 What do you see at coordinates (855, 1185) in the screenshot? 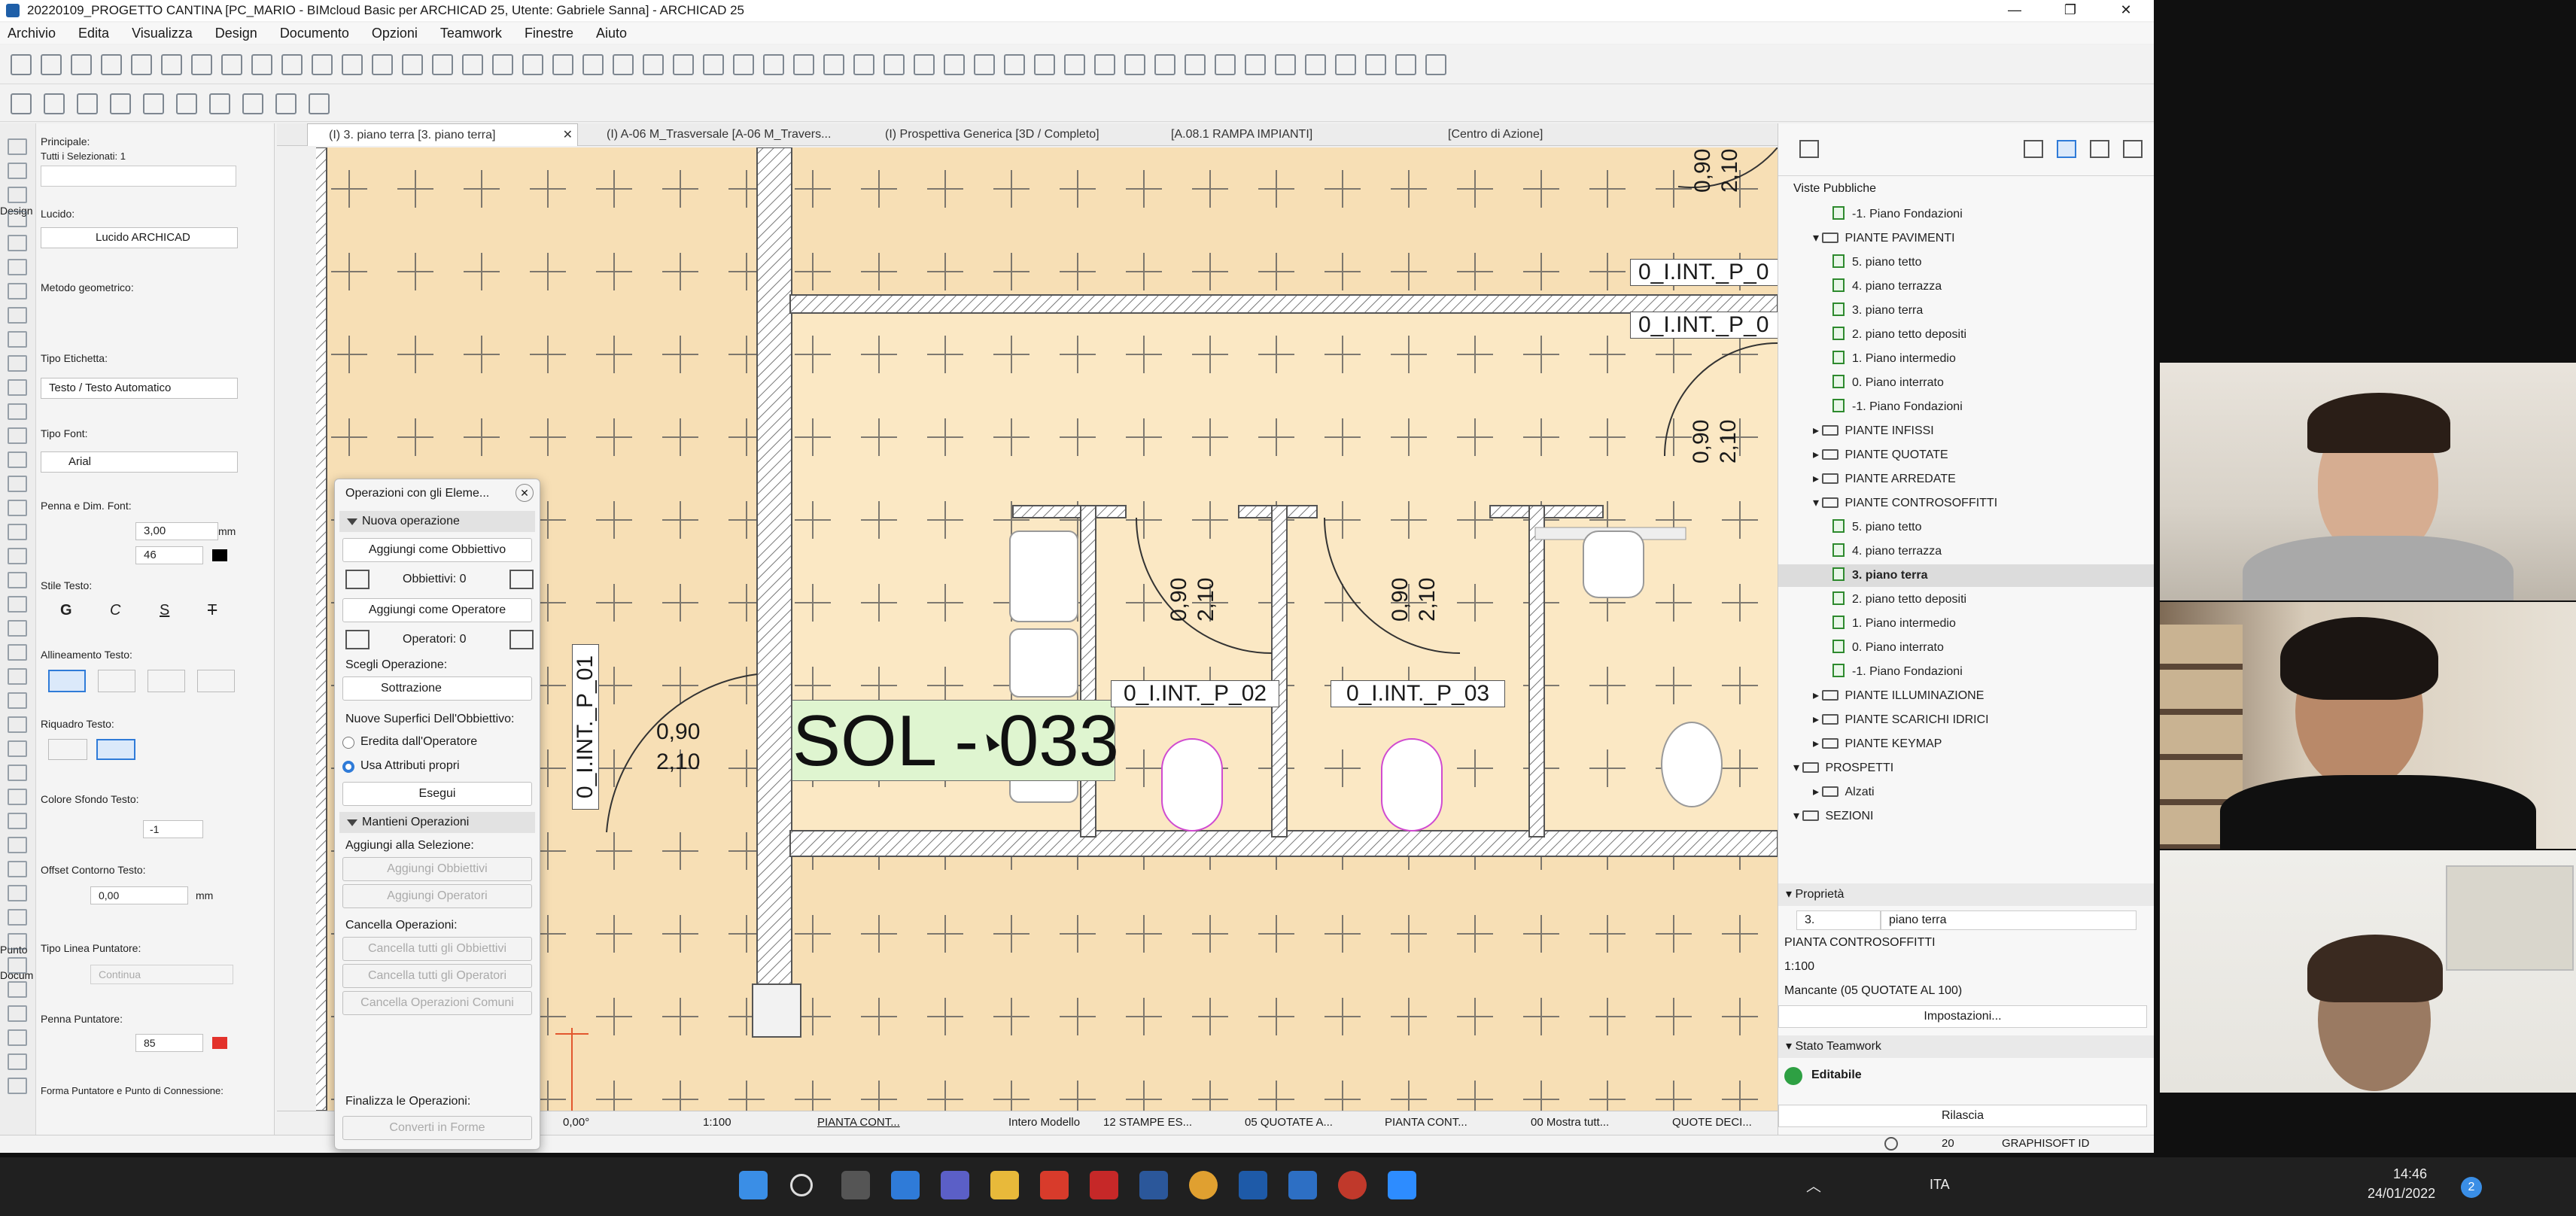
I see `task-view-icon` at bounding box center [855, 1185].